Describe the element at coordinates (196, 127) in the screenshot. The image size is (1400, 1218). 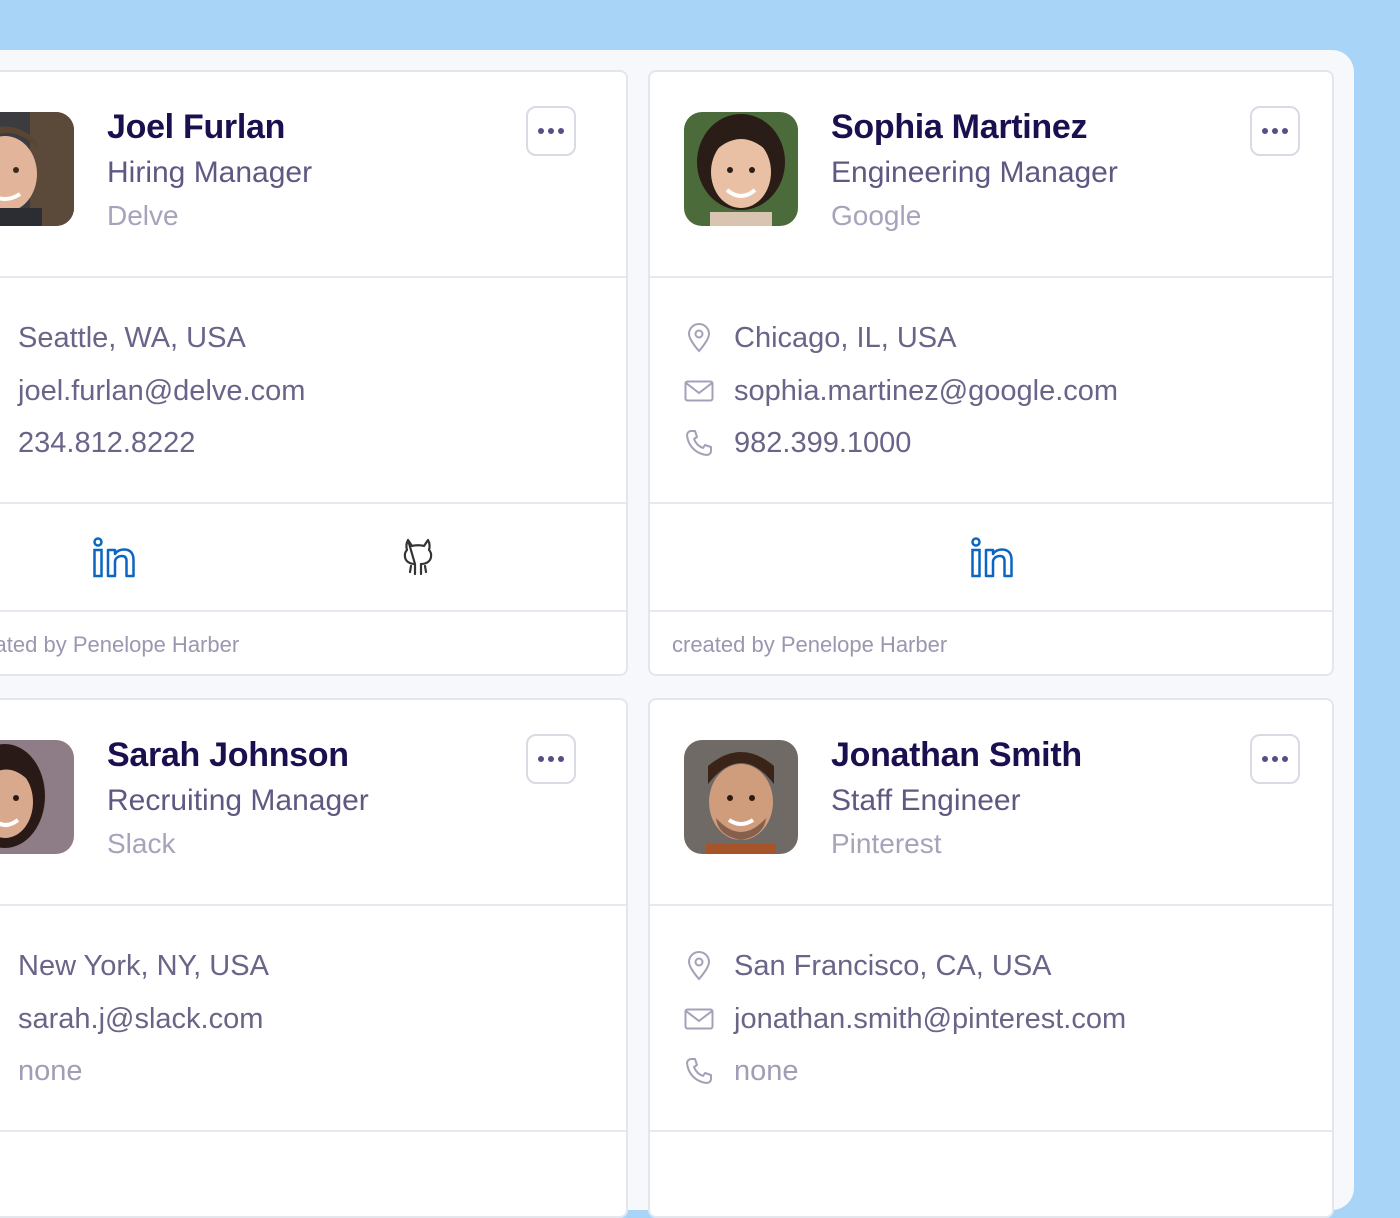
I see `contact-name: Joel Furlan` at that location.